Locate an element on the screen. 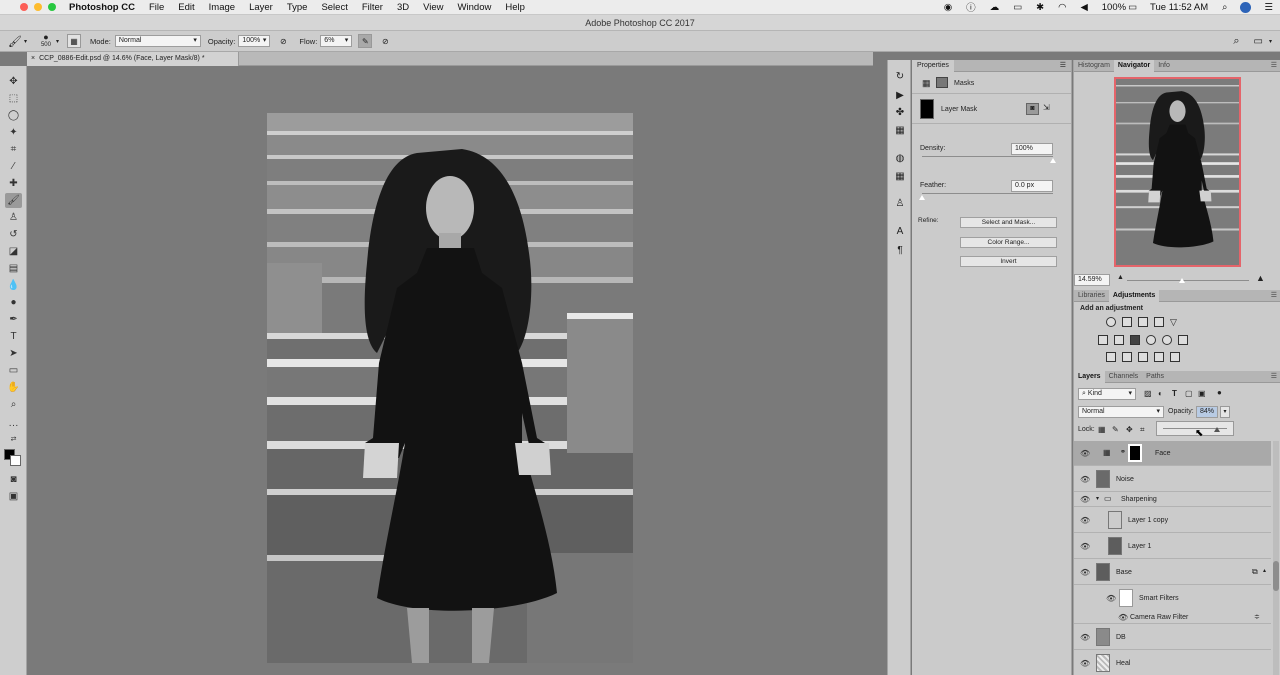 This screenshot has width=1280, height=675. menu-image: Image is located at coordinates (222, 7).